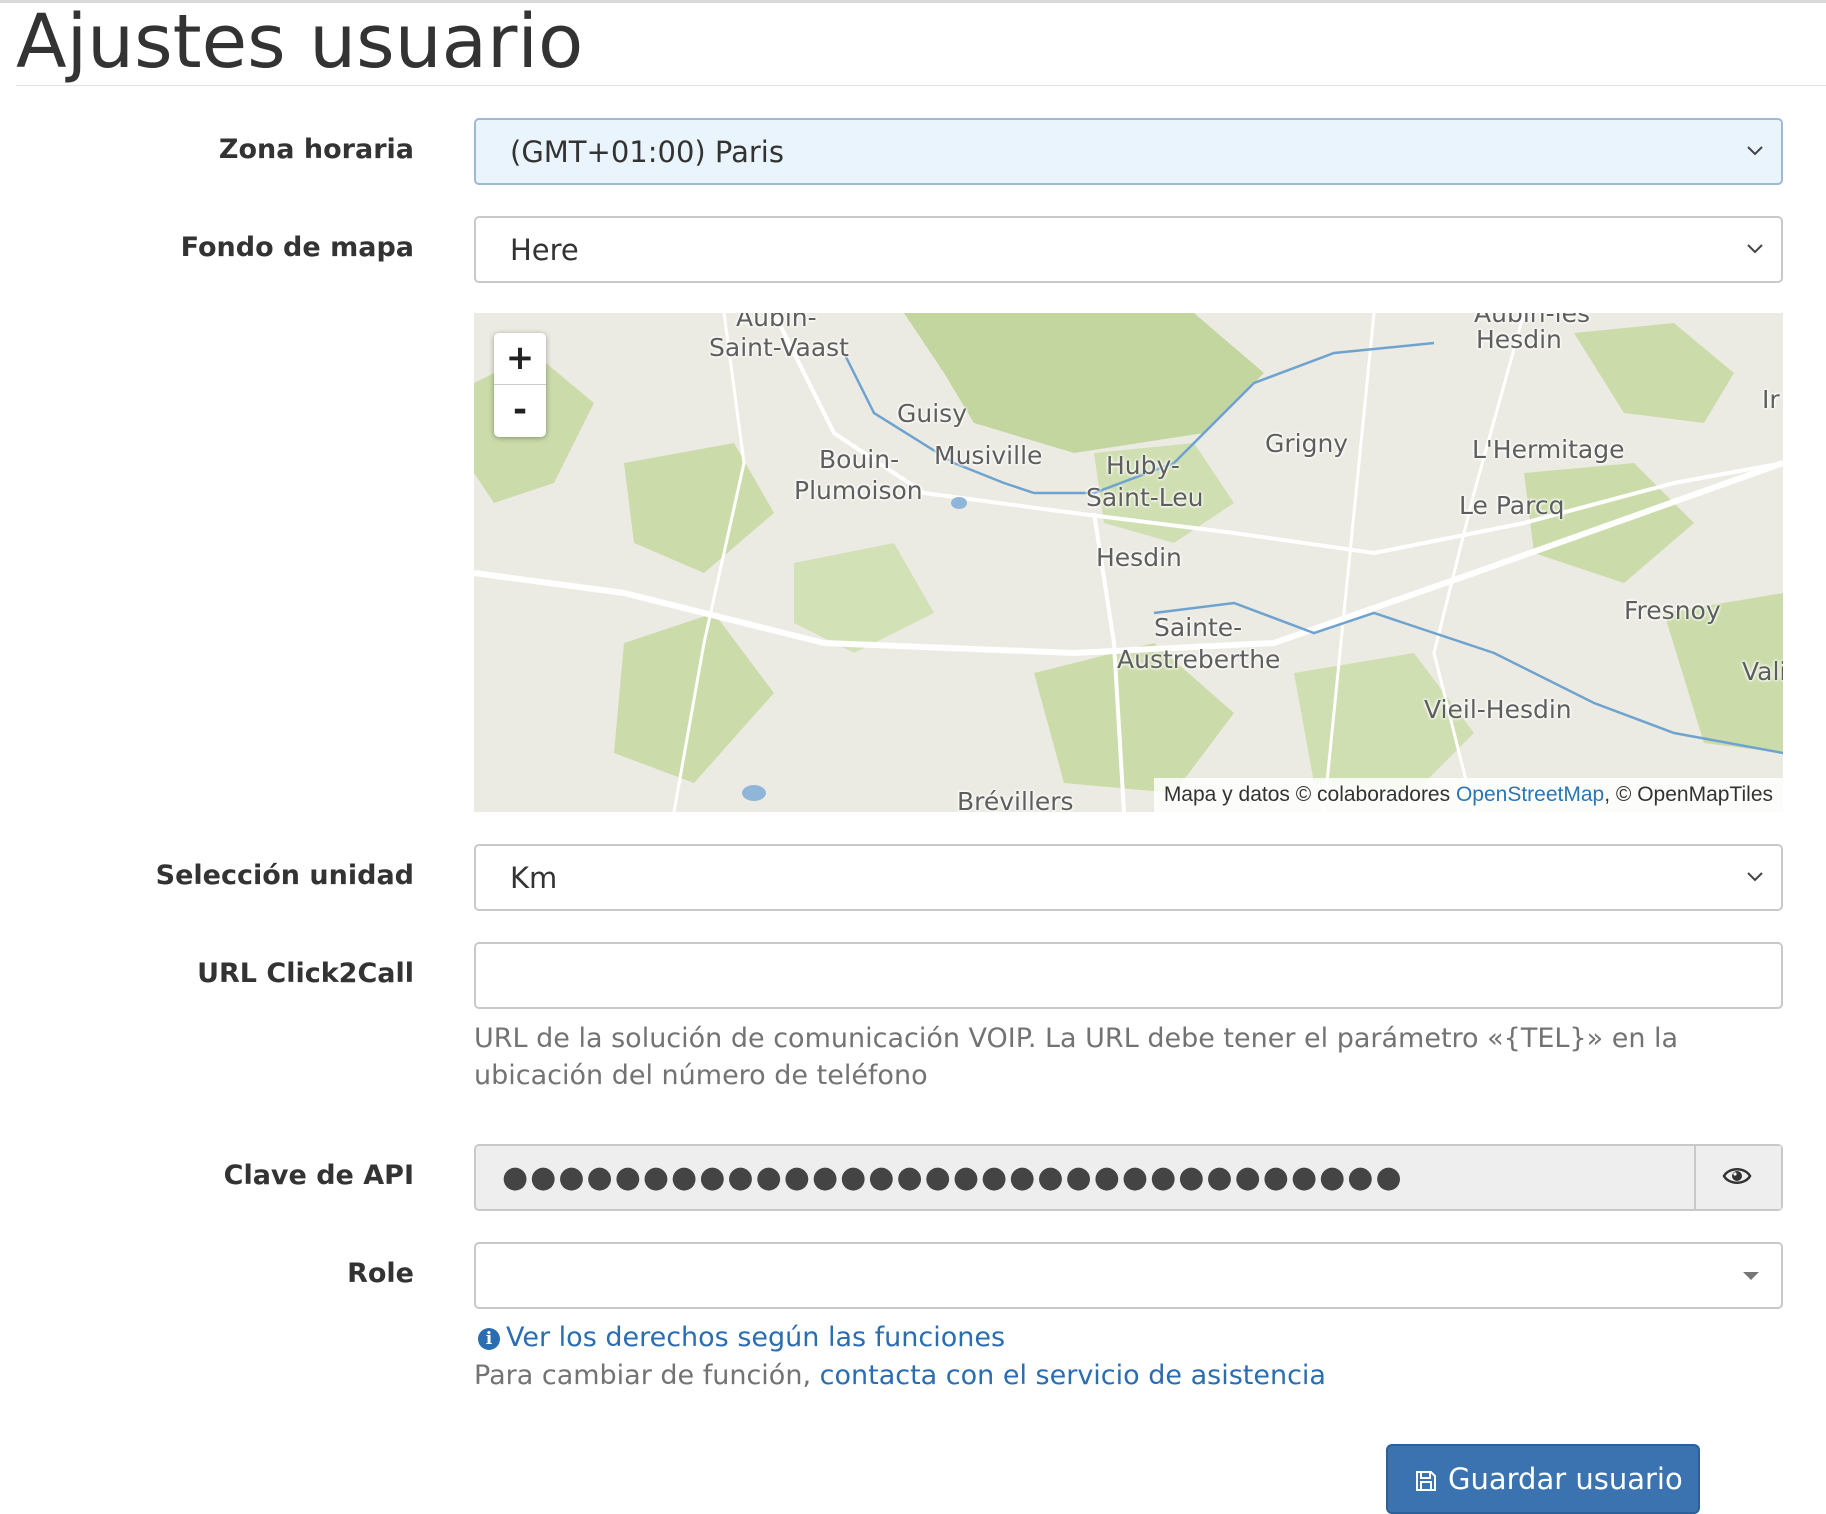 This screenshot has height=1514, width=1826. I want to click on map-place-label: Ir, so click(1771, 399).